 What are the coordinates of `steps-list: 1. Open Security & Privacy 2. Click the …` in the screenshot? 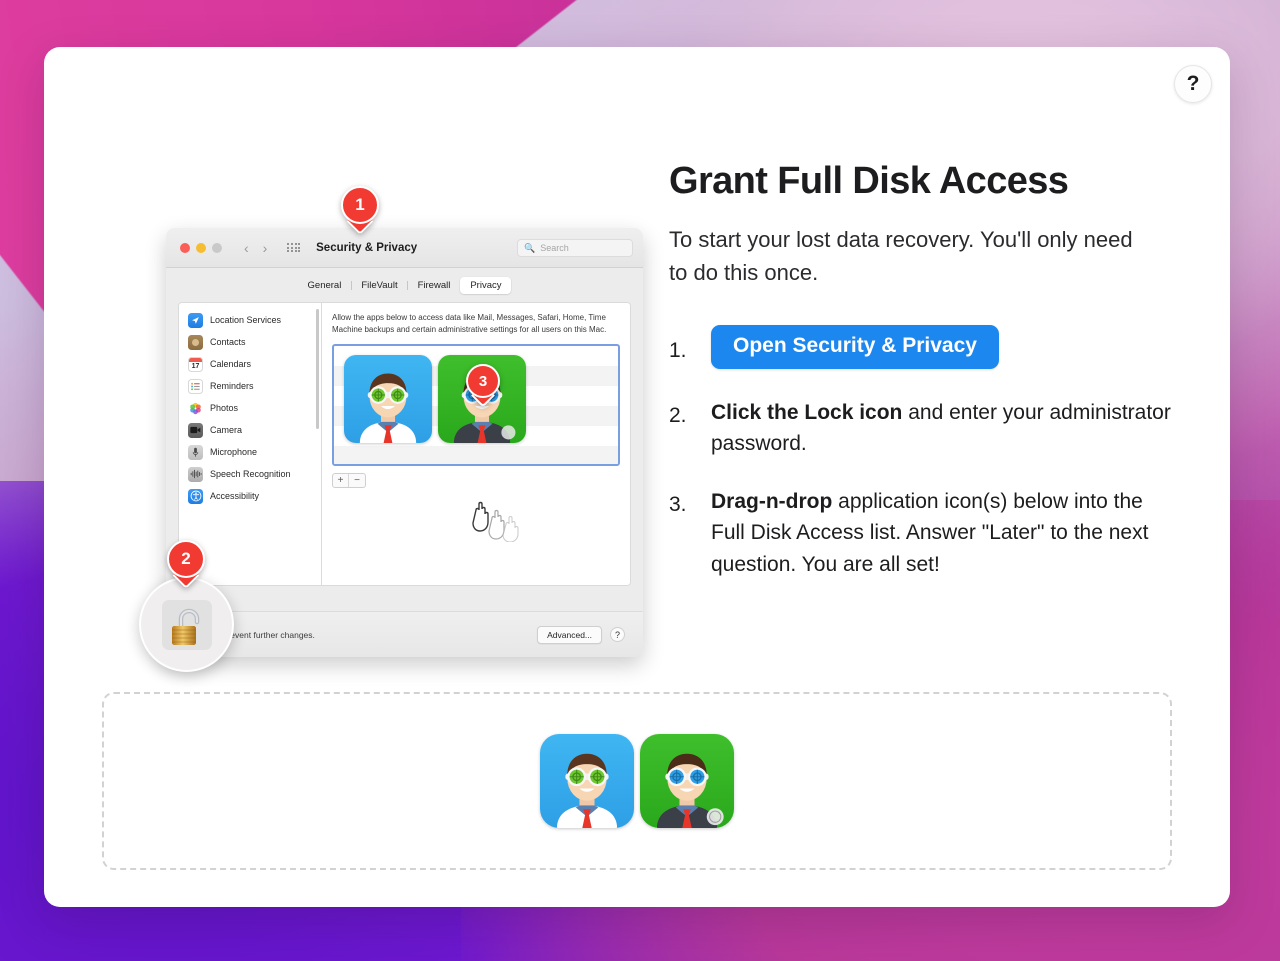 It's located at (934, 452).